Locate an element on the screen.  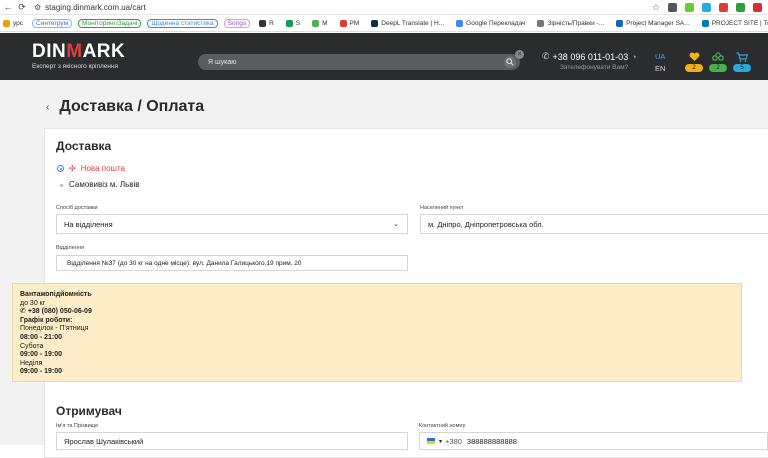
header-actions: 2 2 5 is located at coordinates (718, 62).